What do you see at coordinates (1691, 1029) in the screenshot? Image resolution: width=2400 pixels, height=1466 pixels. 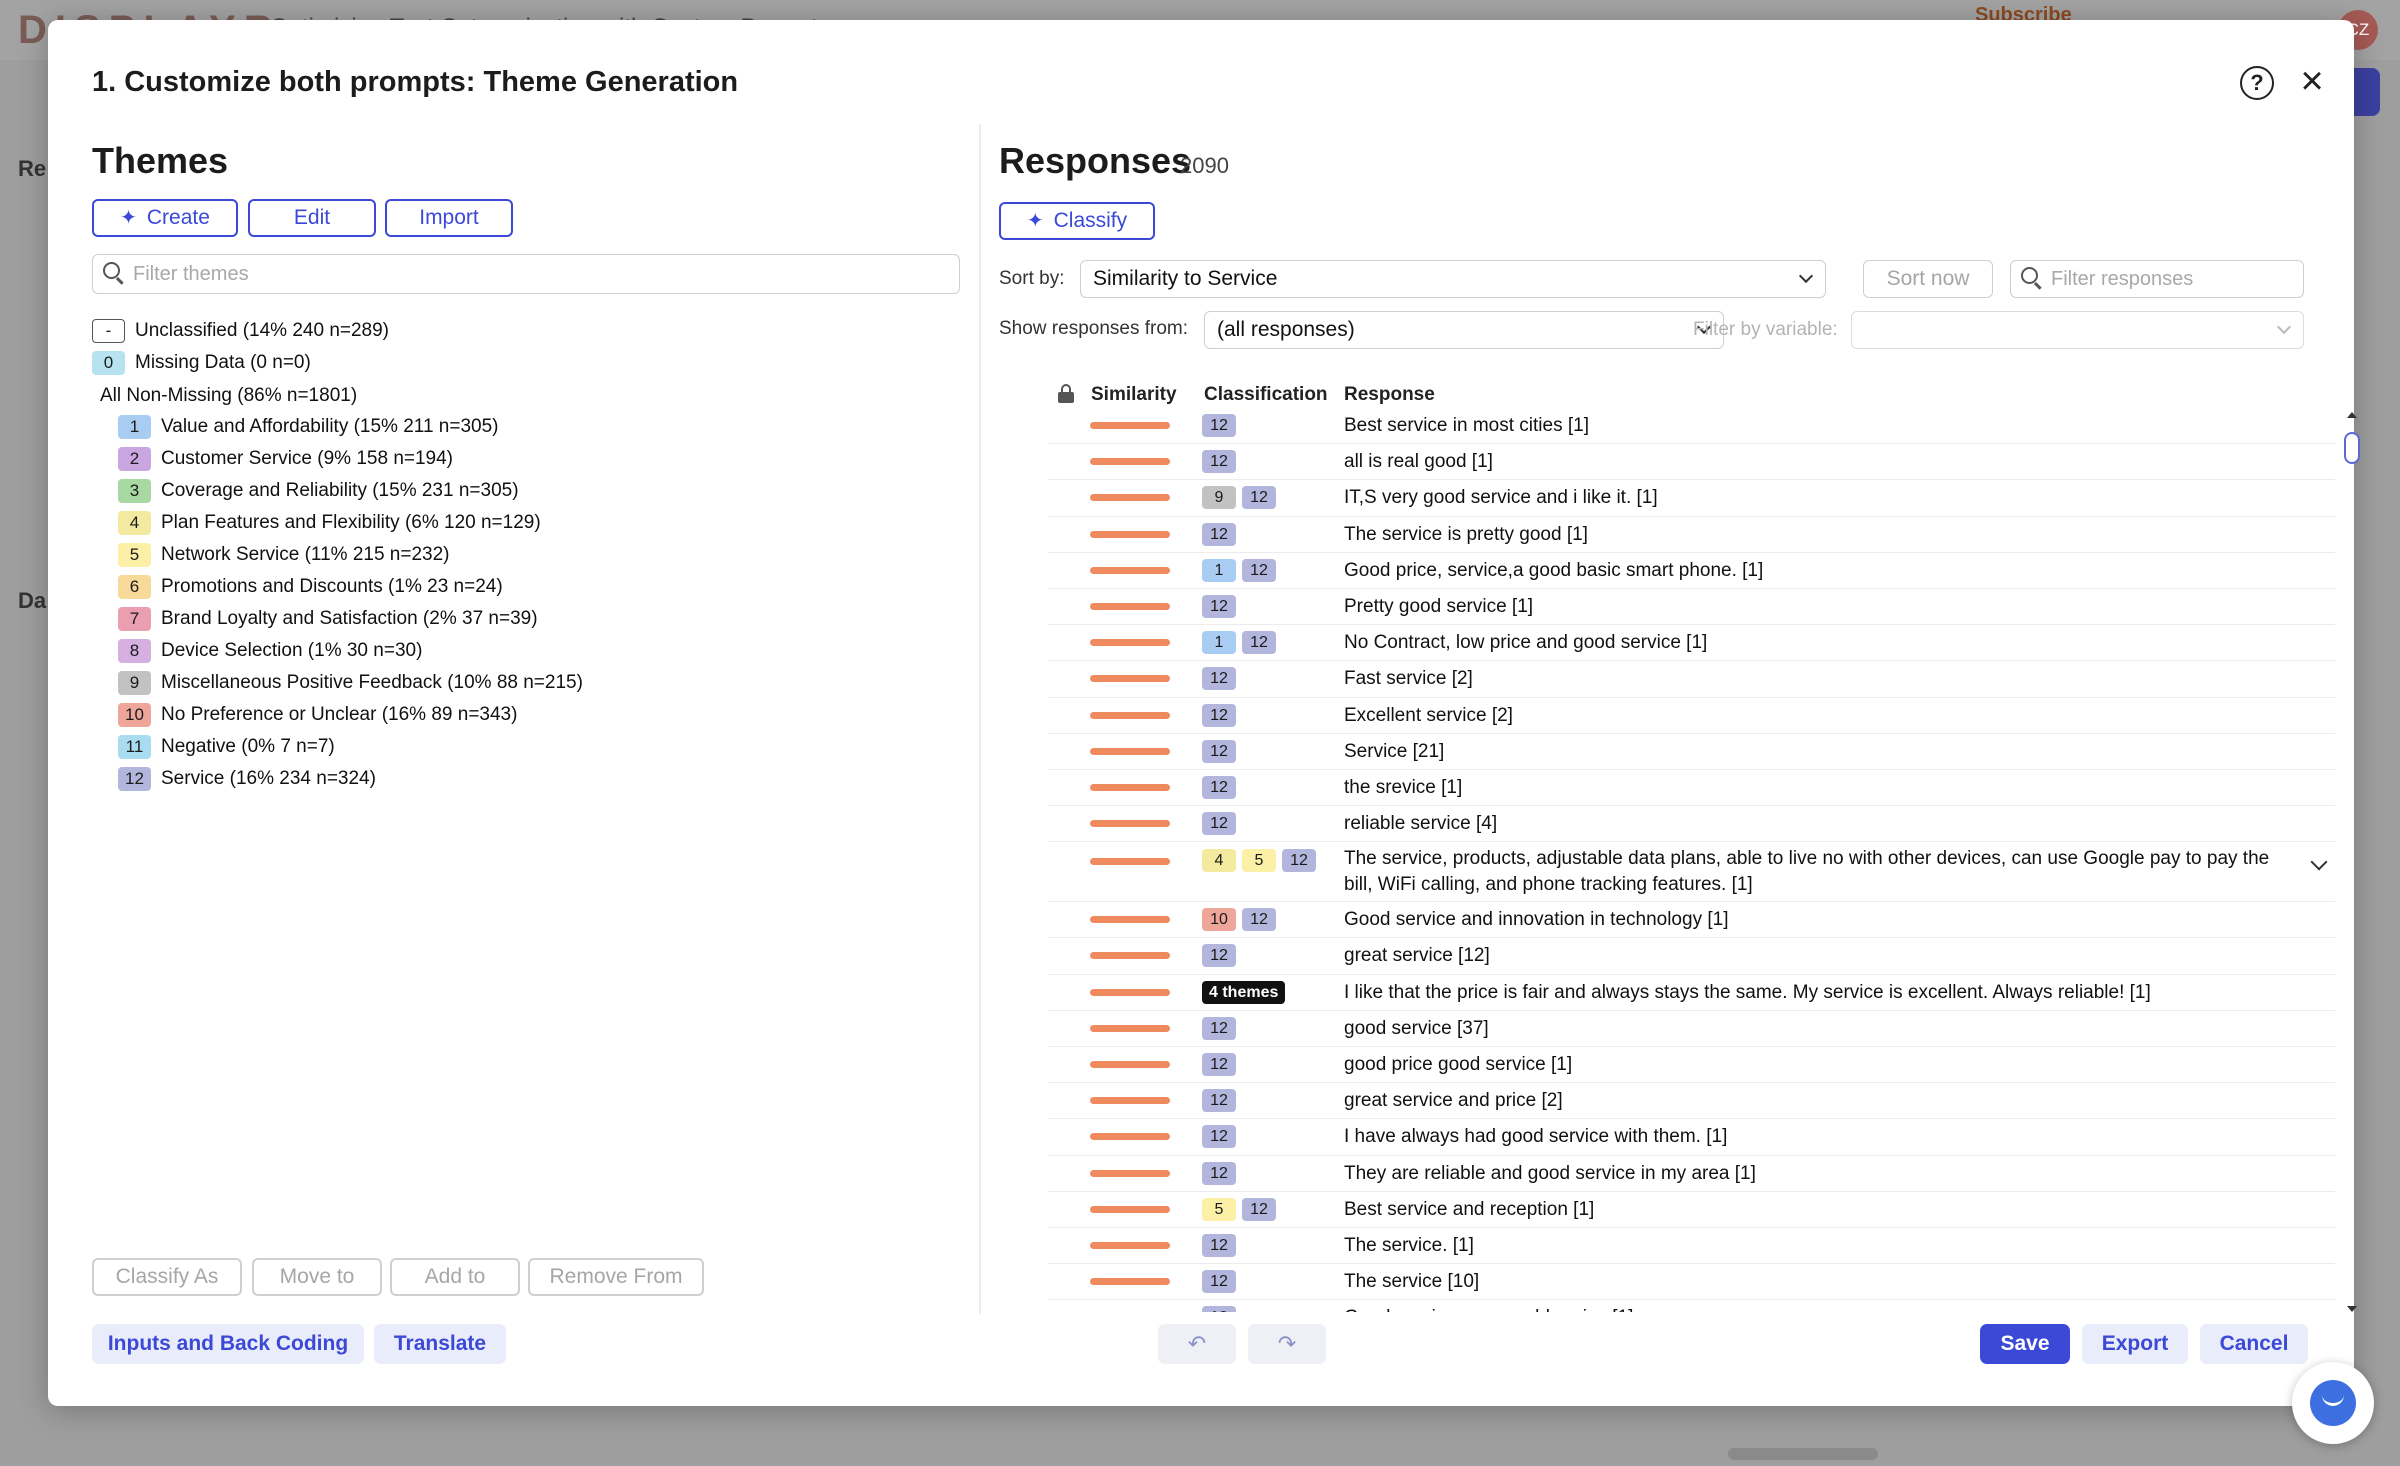 I see `table-row: 12 good service [37]` at bounding box center [1691, 1029].